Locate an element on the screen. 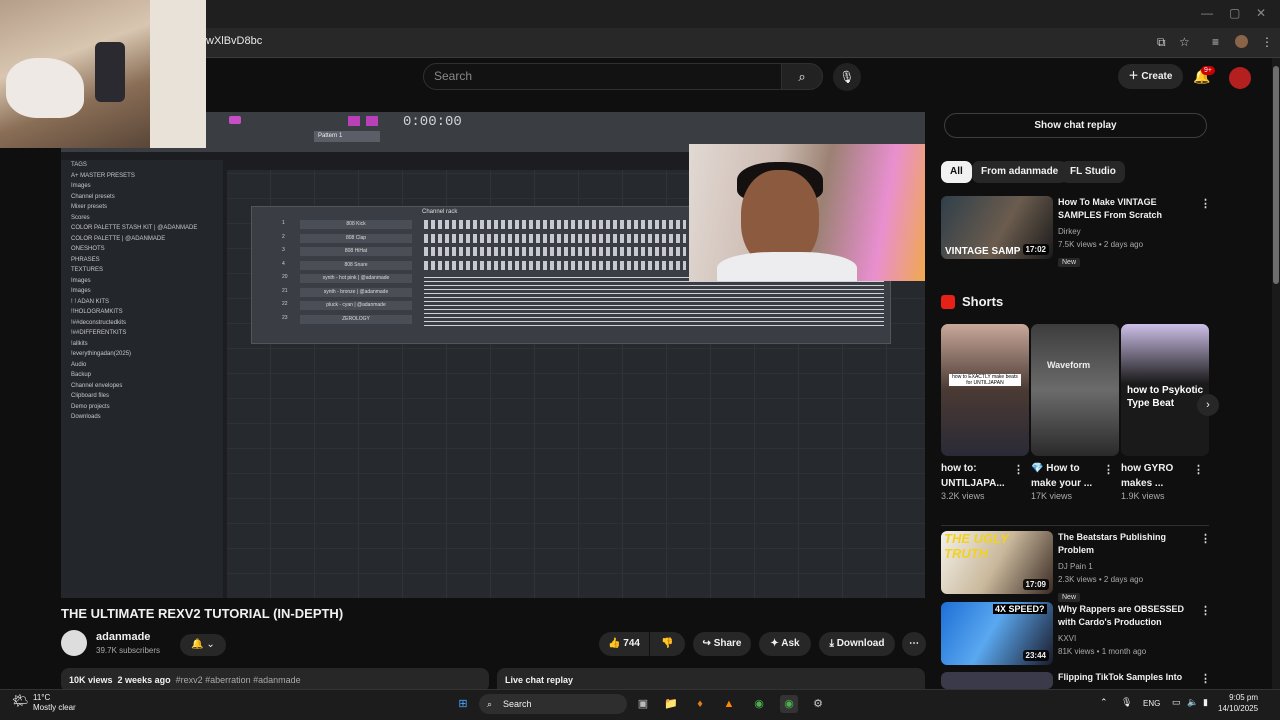 The image size is (1280, 720). account-avatar is located at coordinates (1240, 78).